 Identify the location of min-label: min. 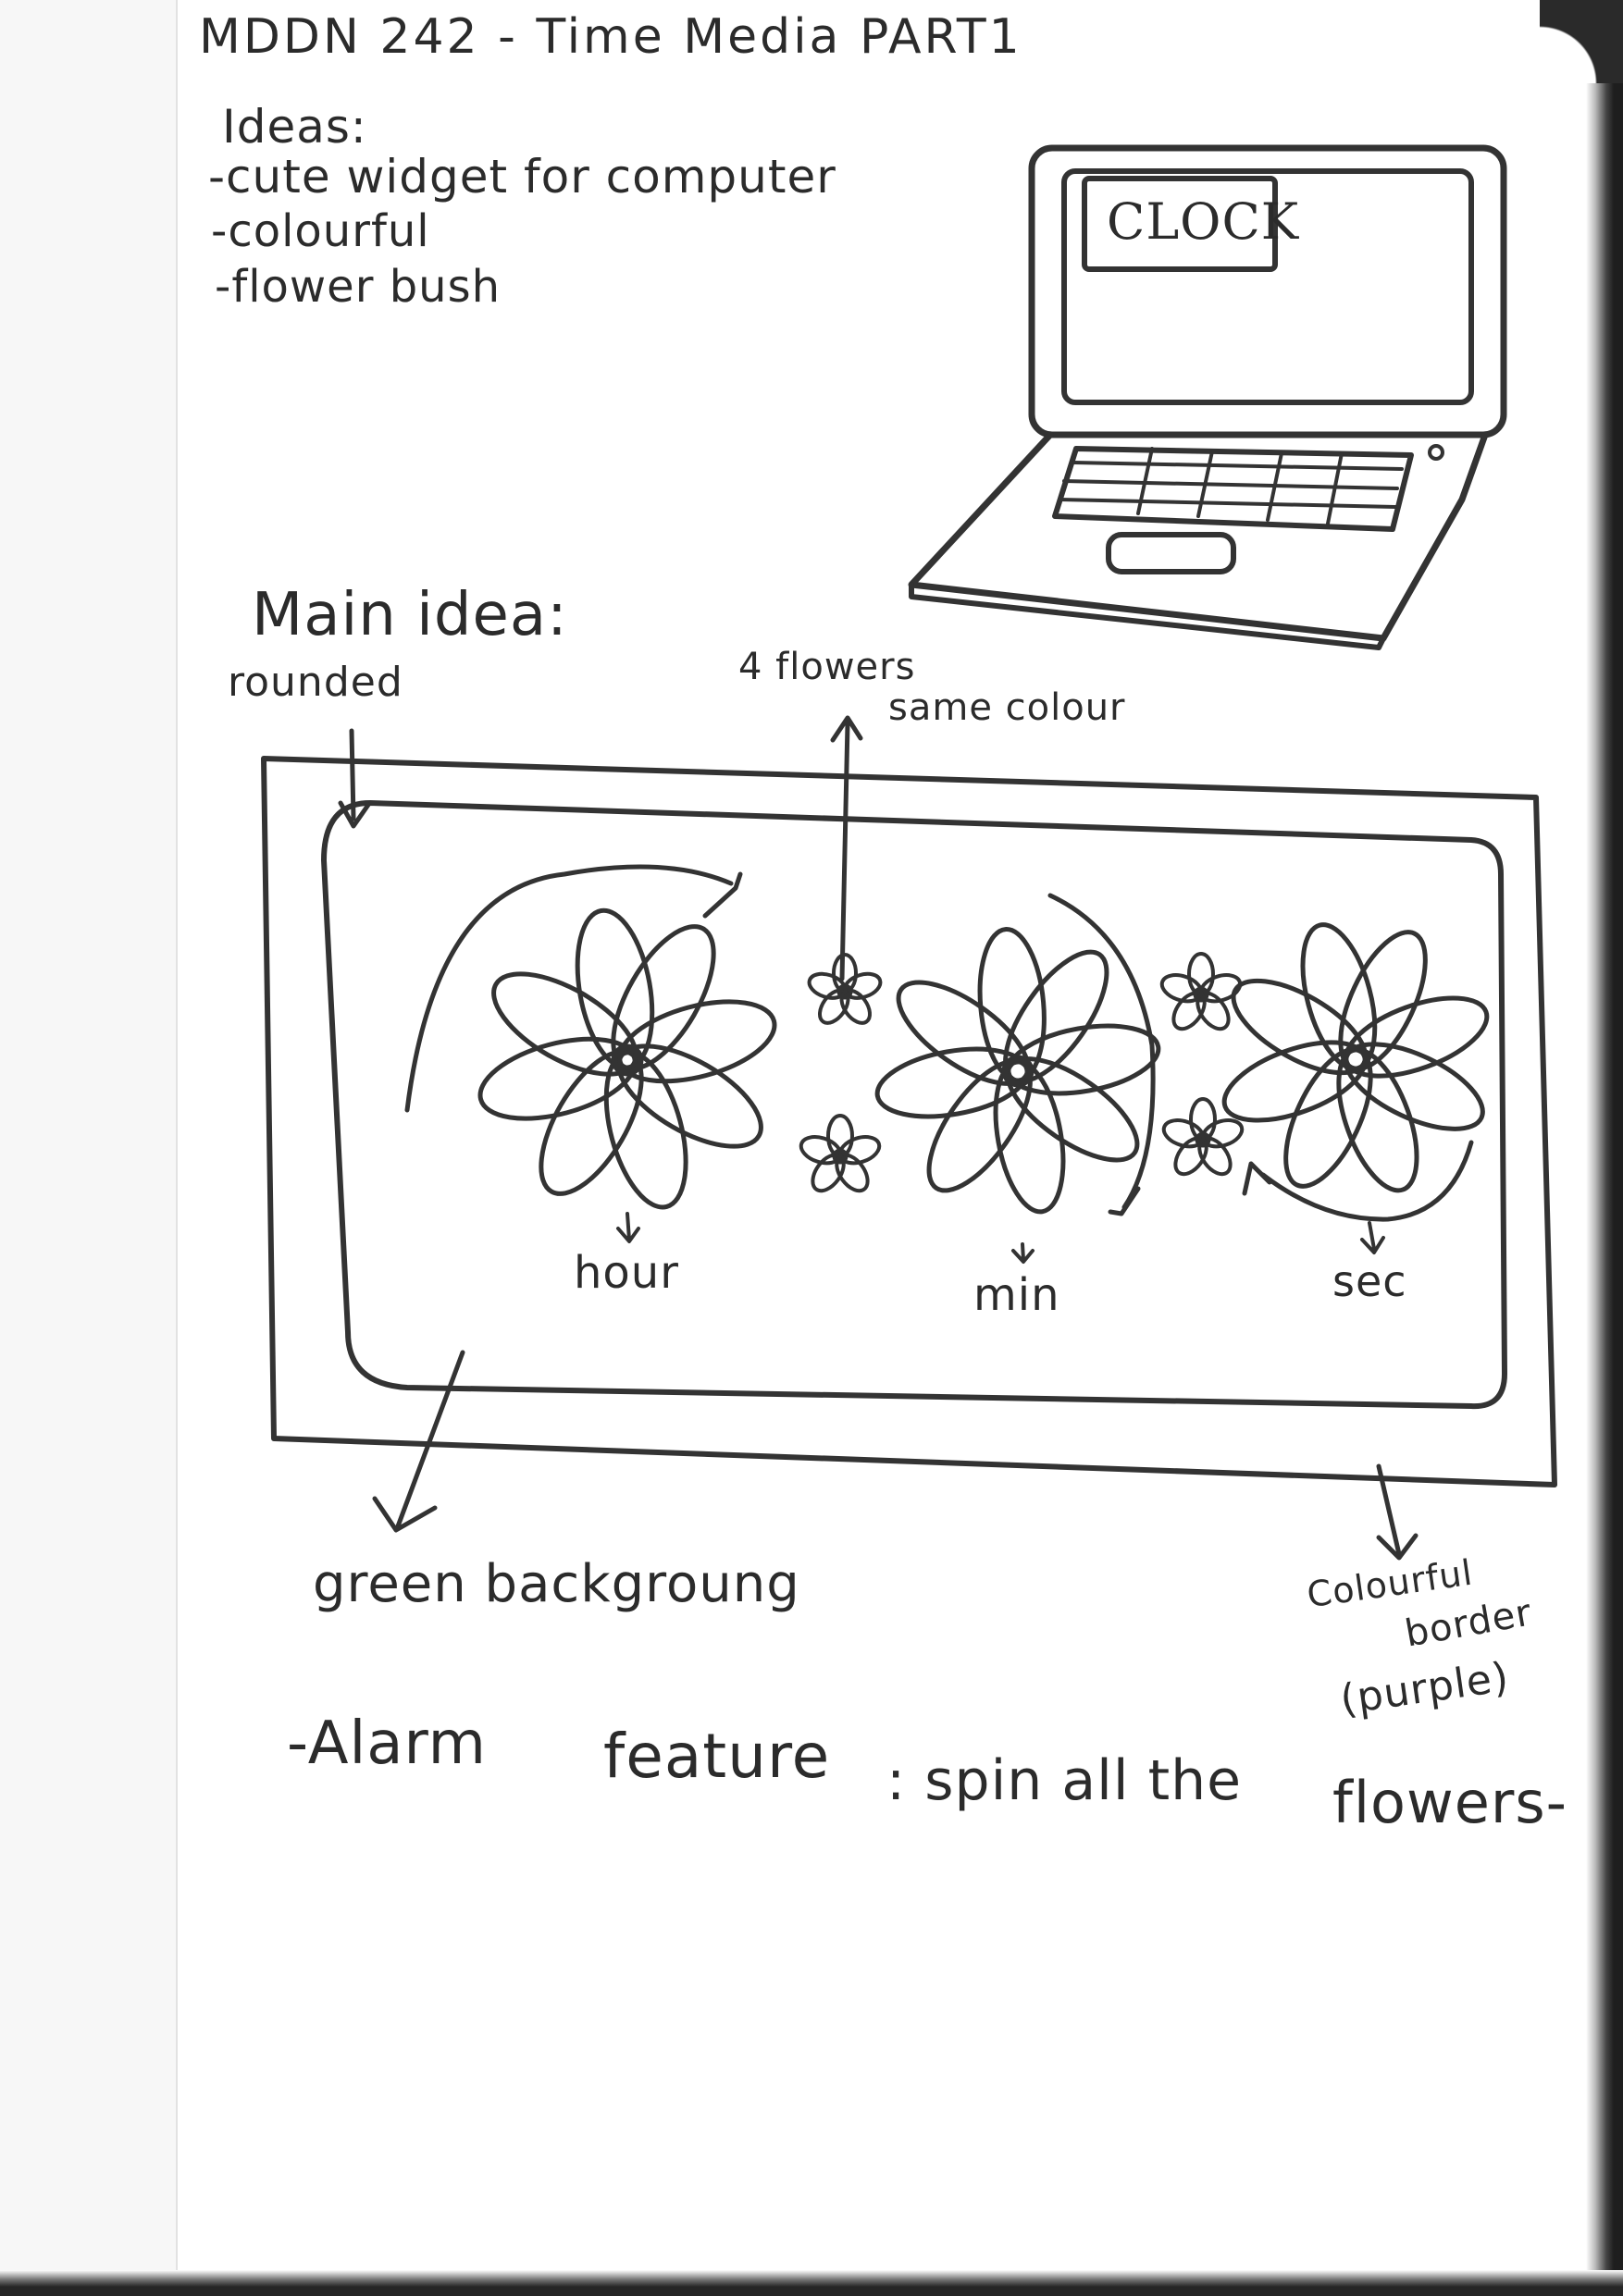
(1016, 1295).